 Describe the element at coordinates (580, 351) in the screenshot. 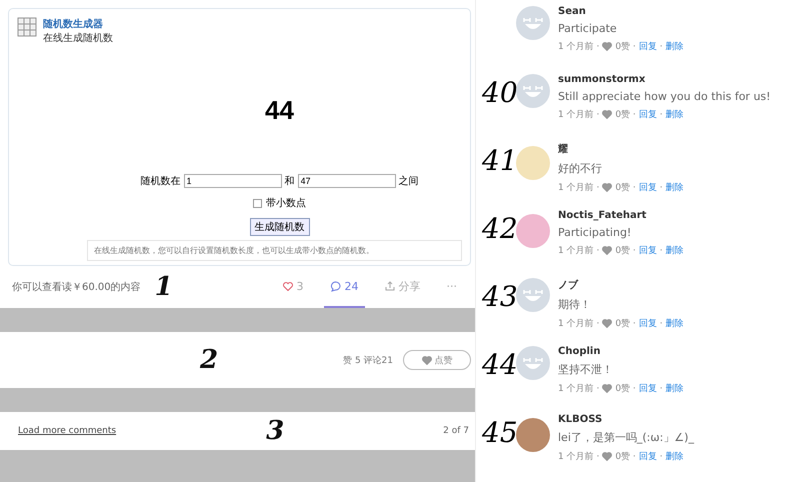

I see `user-name: Choplin` at that location.